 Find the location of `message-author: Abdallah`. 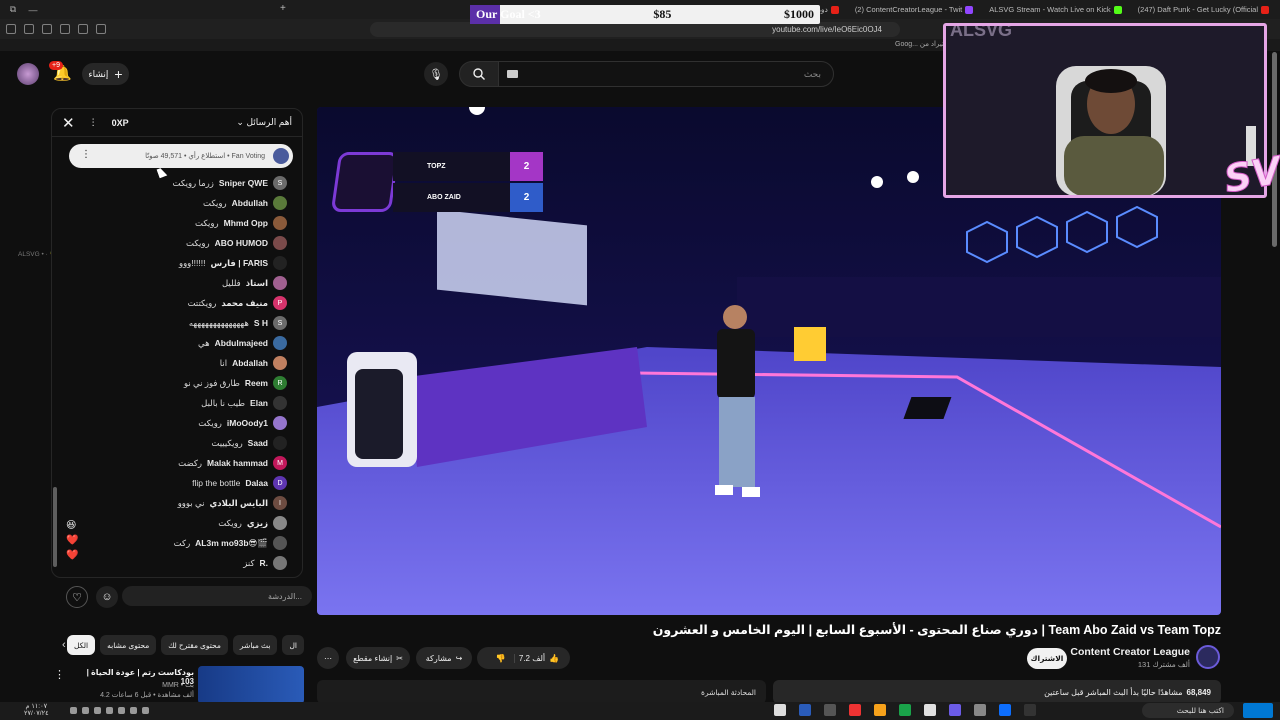

message-author: Abdallah is located at coordinates (250, 363).